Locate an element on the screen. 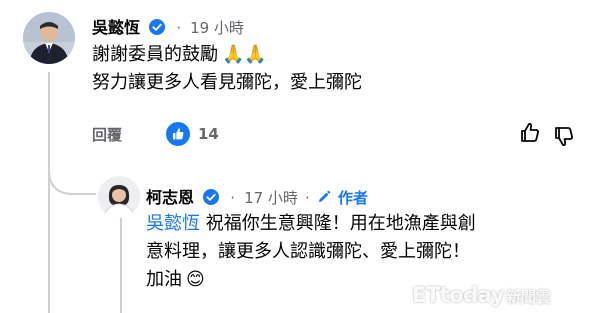 The height and width of the screenshot is (313, 600). avatar-commenter is located at coordinates (49, 38).